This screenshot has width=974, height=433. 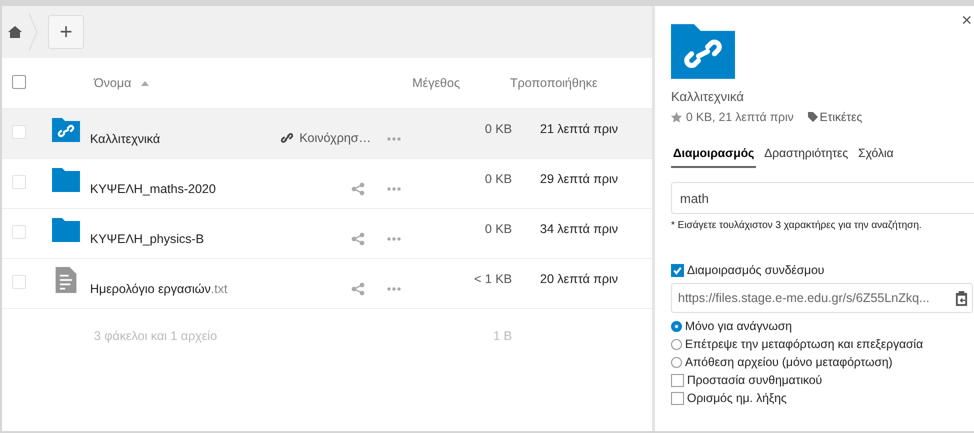 What do you see at coordinates (147, 239) in the screenshot?
I see `file-name: ΚΥΨΕΛΗ_physics-B` at bounding box center [147, 239].